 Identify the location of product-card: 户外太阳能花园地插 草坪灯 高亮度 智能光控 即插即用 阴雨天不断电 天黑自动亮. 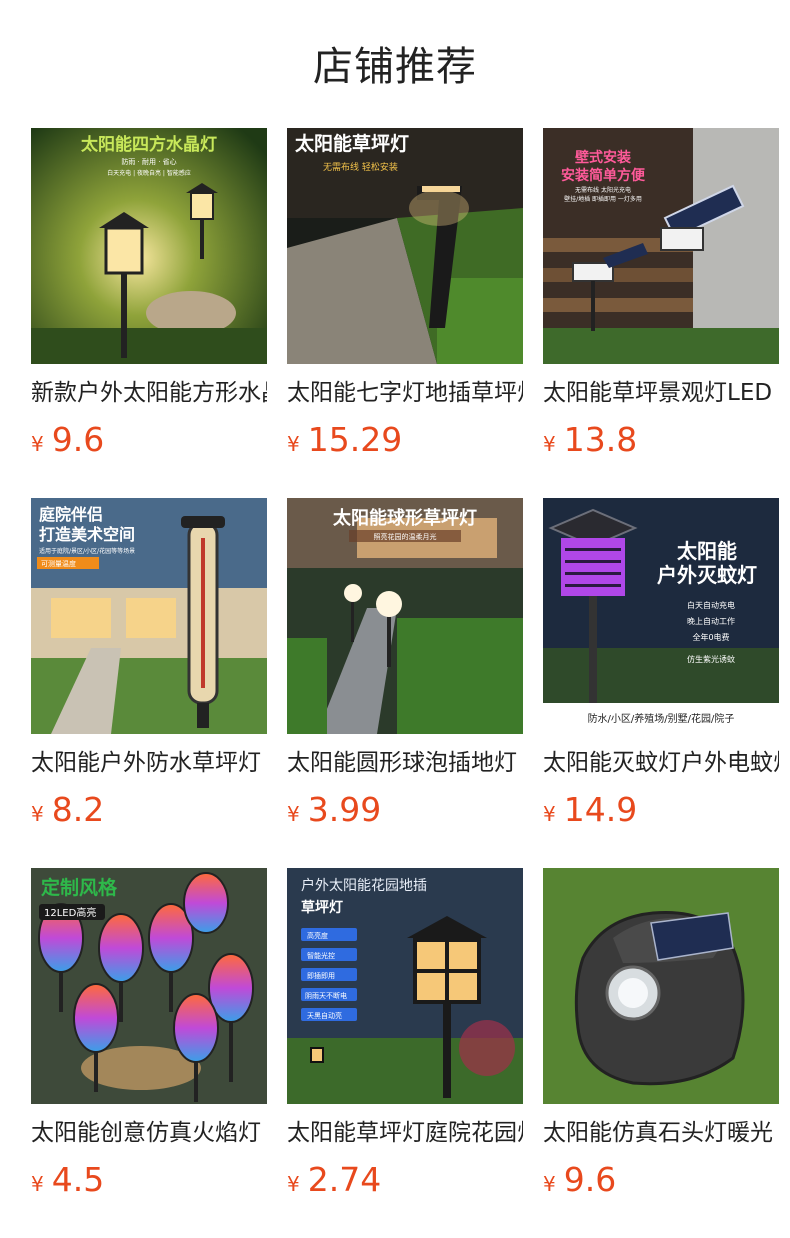
(405, 1053).